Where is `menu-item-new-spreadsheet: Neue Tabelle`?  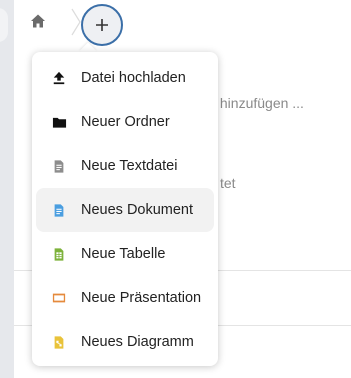 menu-item-new-spreadsheet: Neue Tabelle is located at coordinates (125, 254).